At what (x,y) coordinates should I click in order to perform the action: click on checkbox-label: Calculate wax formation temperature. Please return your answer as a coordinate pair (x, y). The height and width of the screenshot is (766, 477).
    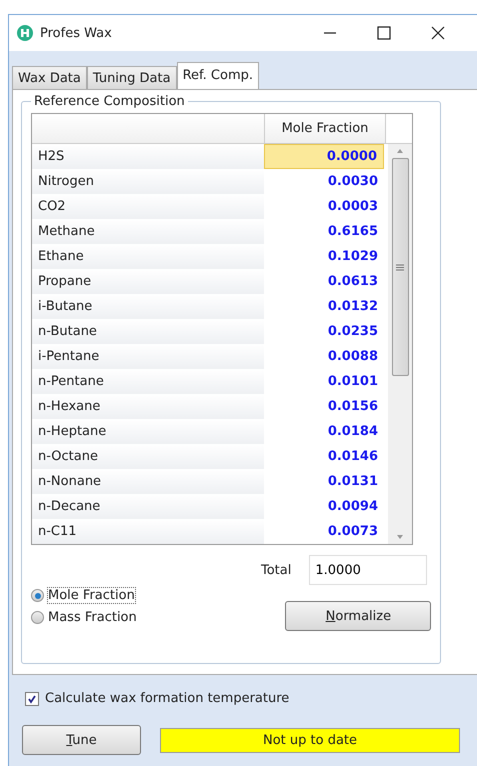
    Looking at the image, I should click on (167, 698).